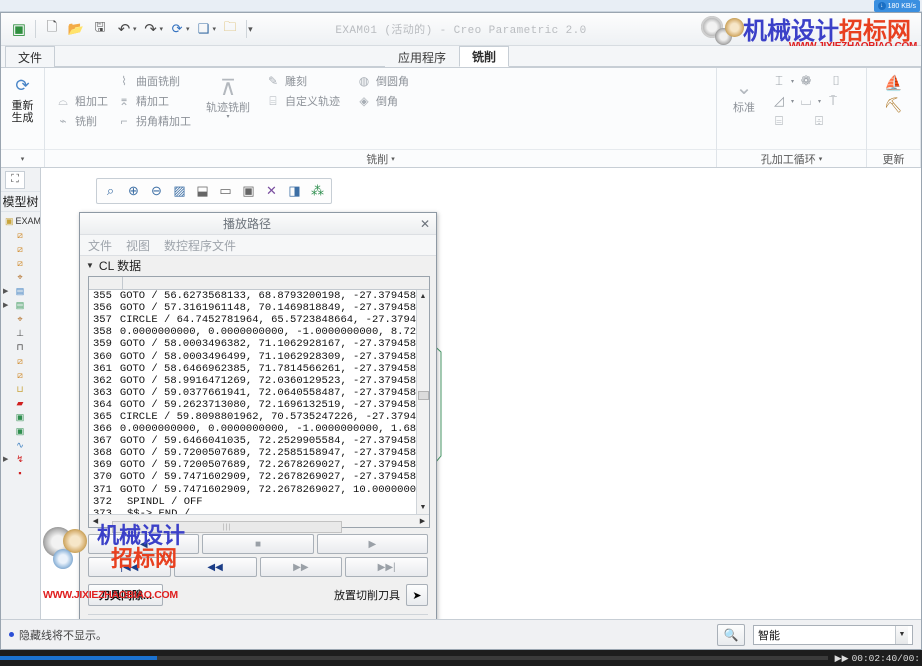 This screenshot has width=922, height=666. Describe the element at coordinates (162, 29) in the screenshot. I see `redo-dropdown-icon: ▾` at that location.